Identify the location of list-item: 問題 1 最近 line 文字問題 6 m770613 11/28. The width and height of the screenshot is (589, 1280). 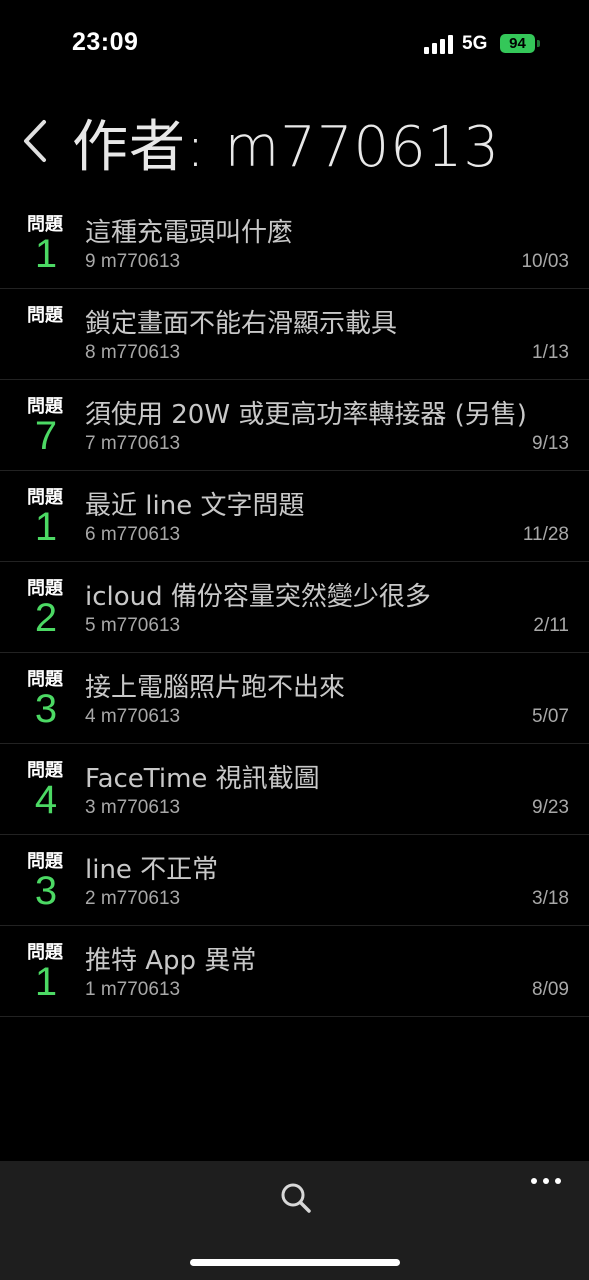
(294, 516).